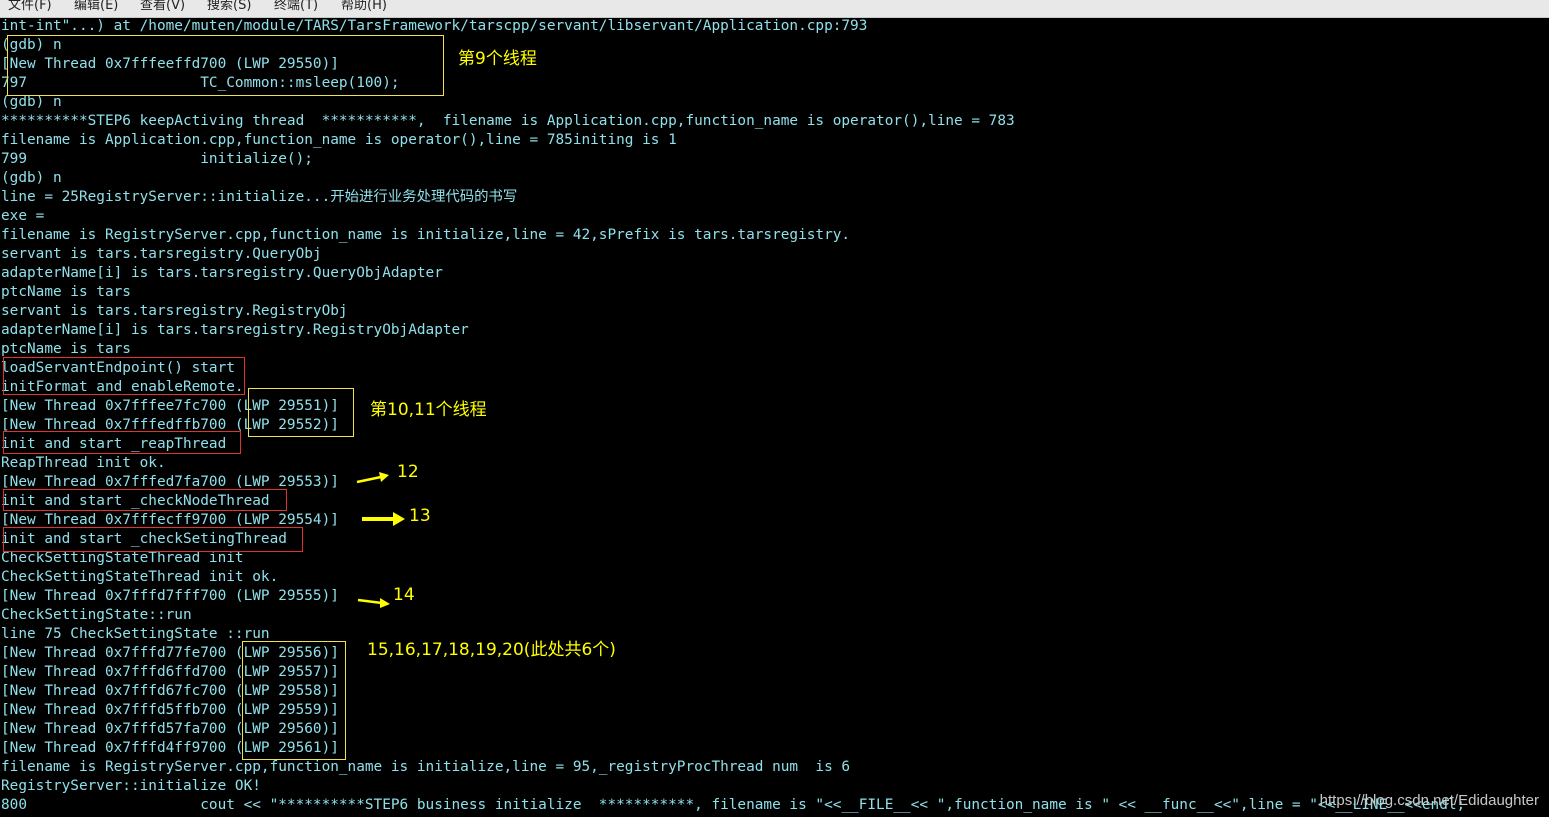  I want to click on terminal-line: [New Thread 0x7fffd7fff700 (LWP 29555)], so click(170, 596).